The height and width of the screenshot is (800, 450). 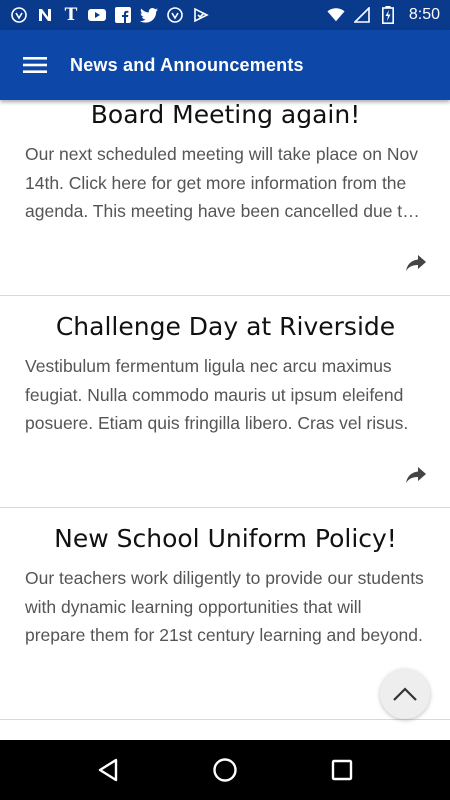 What do you see at coordinates (225, 116) in the screenshot?
I see `article-title: Board Meeting again!` at bounding box center [225, 116].